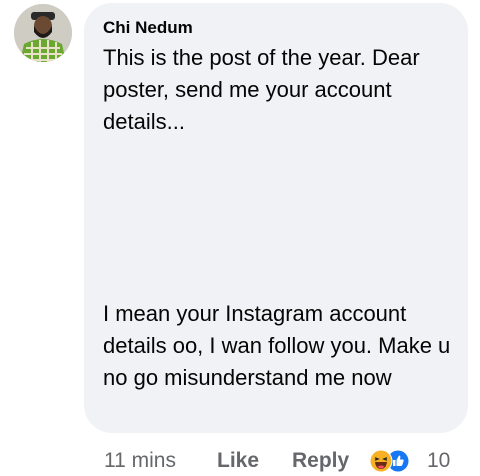  What do you see at coordinates (238, 461) in the screenshot?
I see `like-button: Like` at bounding box center [238, 461].